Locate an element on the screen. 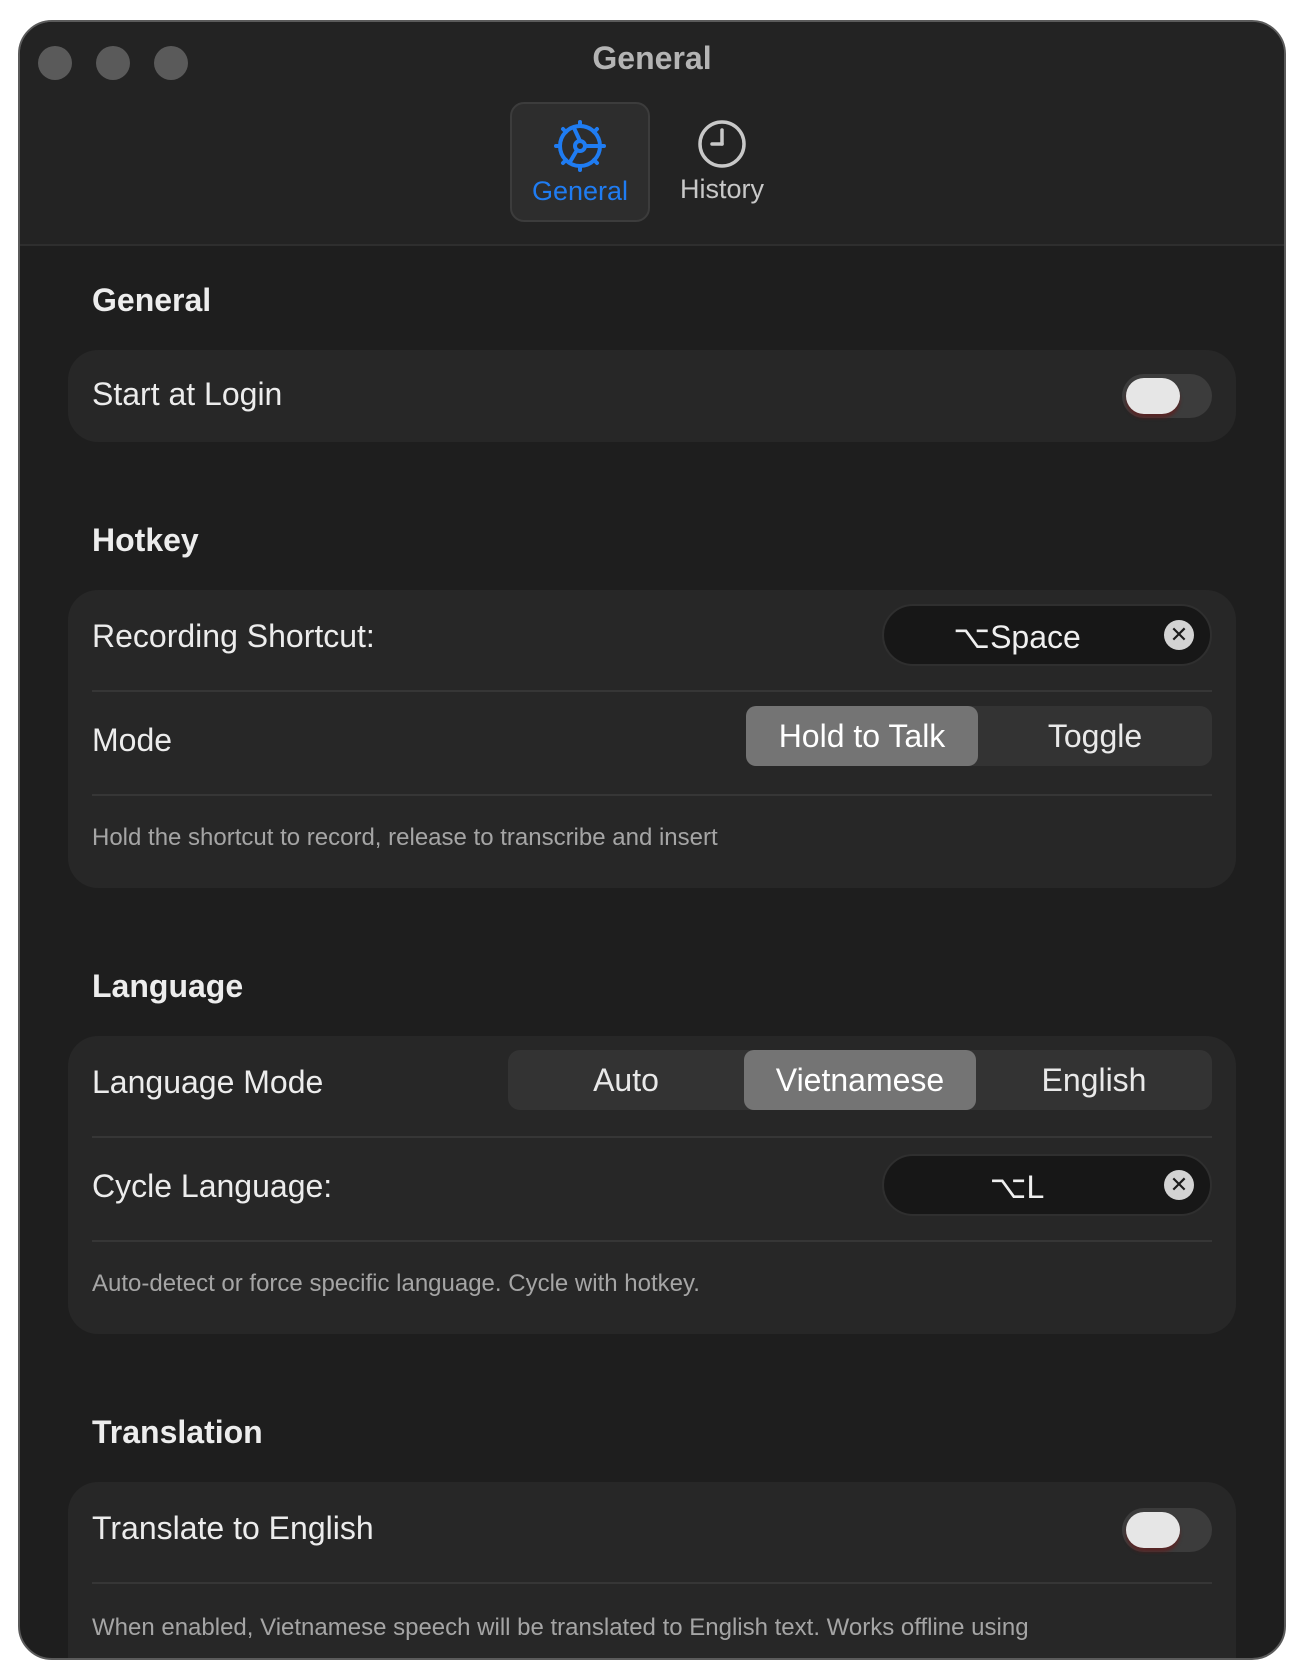  mode-label: Mode is located at coordinates (132, 740).